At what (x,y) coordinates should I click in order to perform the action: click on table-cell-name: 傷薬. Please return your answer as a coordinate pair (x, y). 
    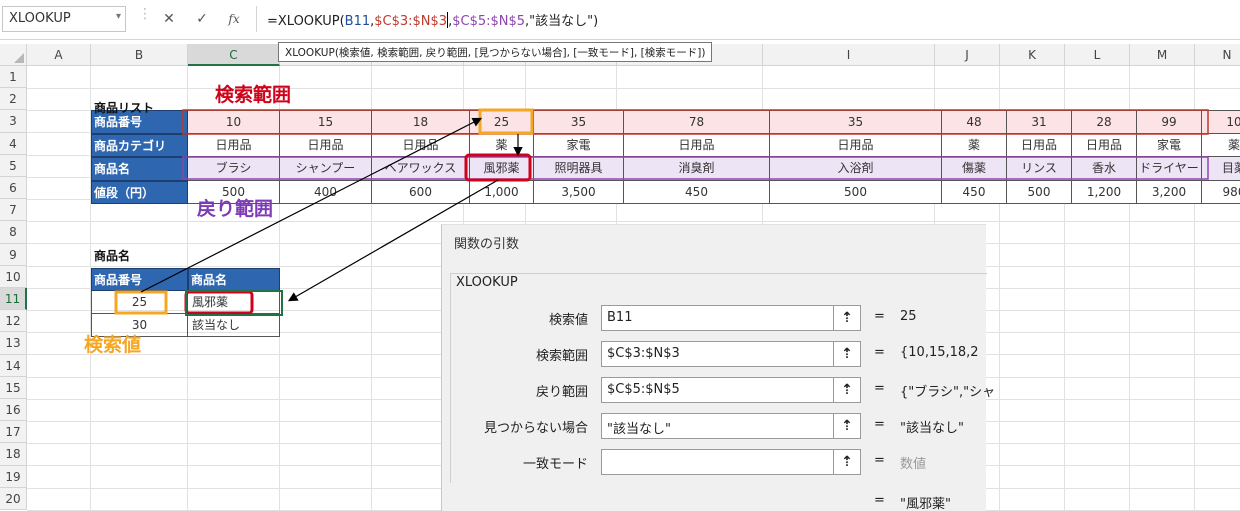
    Looking at the image, I should click on (974, 169).